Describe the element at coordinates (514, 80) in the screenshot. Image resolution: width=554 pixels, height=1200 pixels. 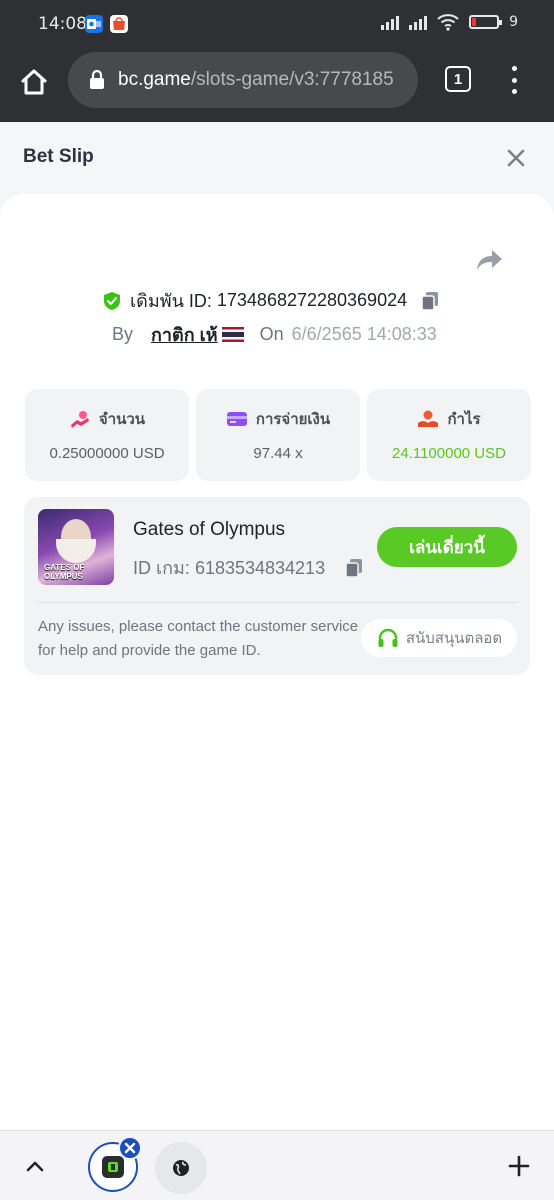
I see `browser-menu-icon` at that location.